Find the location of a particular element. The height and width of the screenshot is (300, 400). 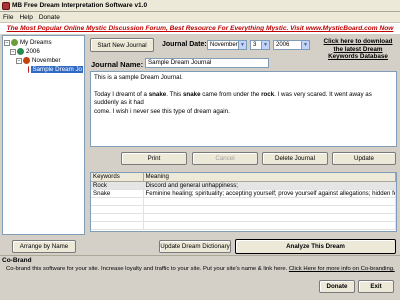

month-icon is located at coordinates (26, 60).